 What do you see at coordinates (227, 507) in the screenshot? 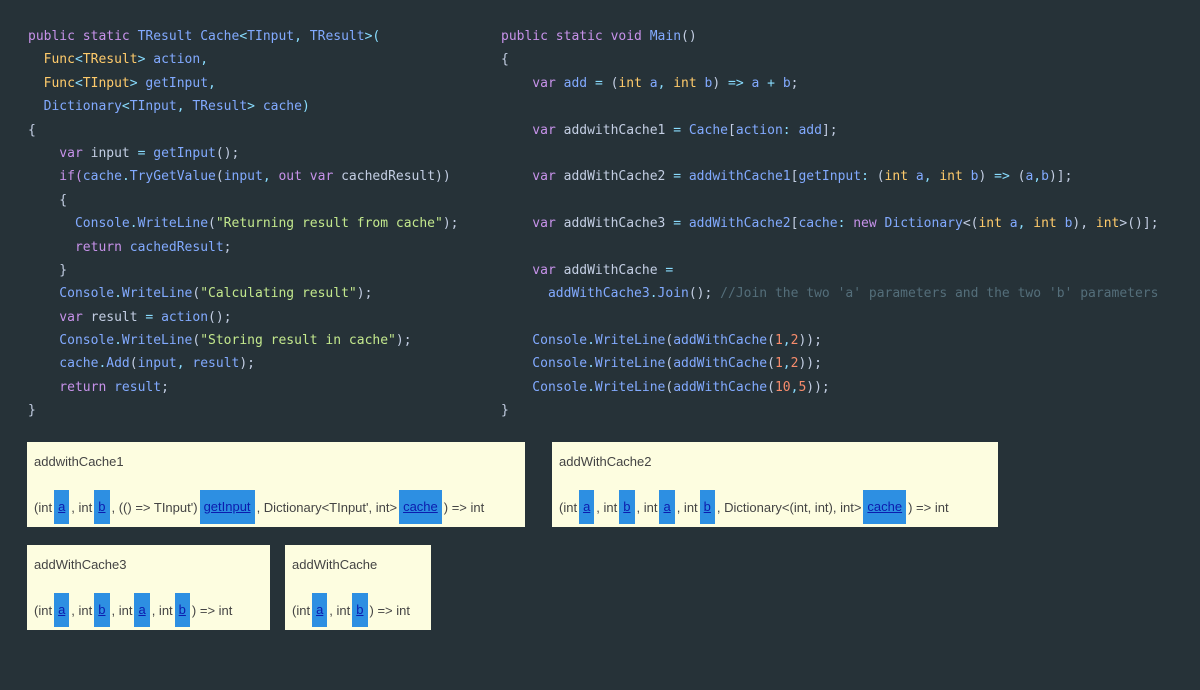
I see `parameter-highlight: getInput` at bounding box center [227, 507].